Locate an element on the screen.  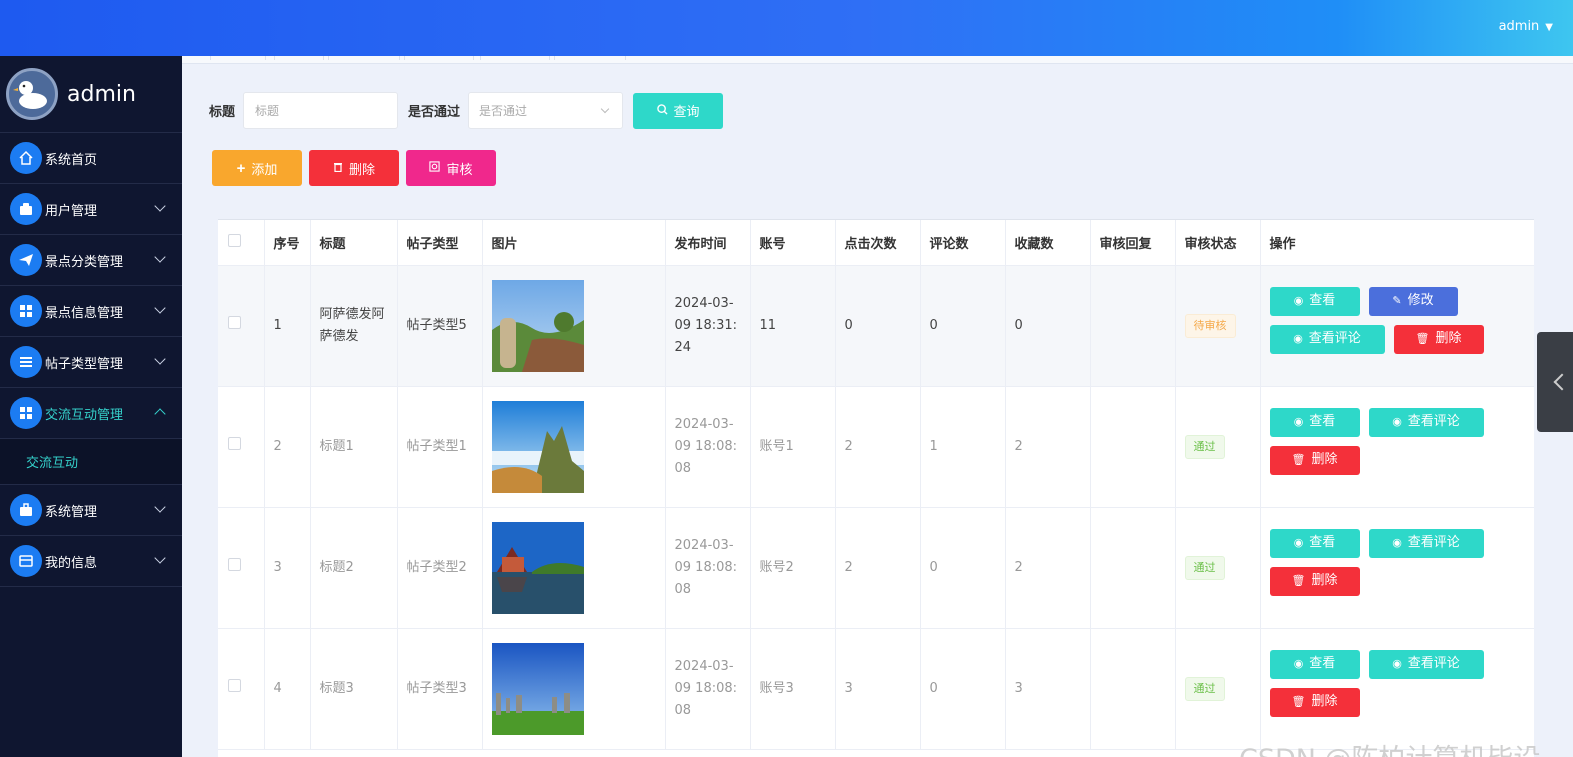
audit-button: 审核 is located at coordinates (451, 168).